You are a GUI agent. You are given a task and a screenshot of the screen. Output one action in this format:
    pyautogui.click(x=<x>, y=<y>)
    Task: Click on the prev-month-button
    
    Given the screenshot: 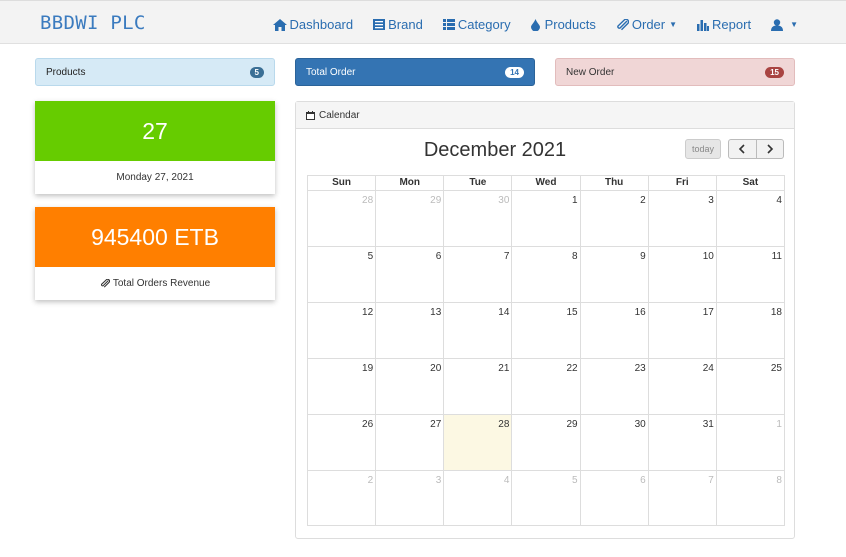 What is the action you would take?
    pyautogui.click(x=743, y=149)
    